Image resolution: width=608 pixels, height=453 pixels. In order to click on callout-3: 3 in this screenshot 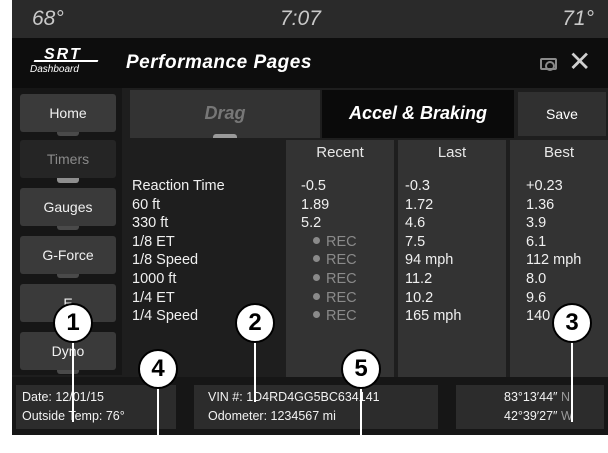, I will do `click(572, 323)`.